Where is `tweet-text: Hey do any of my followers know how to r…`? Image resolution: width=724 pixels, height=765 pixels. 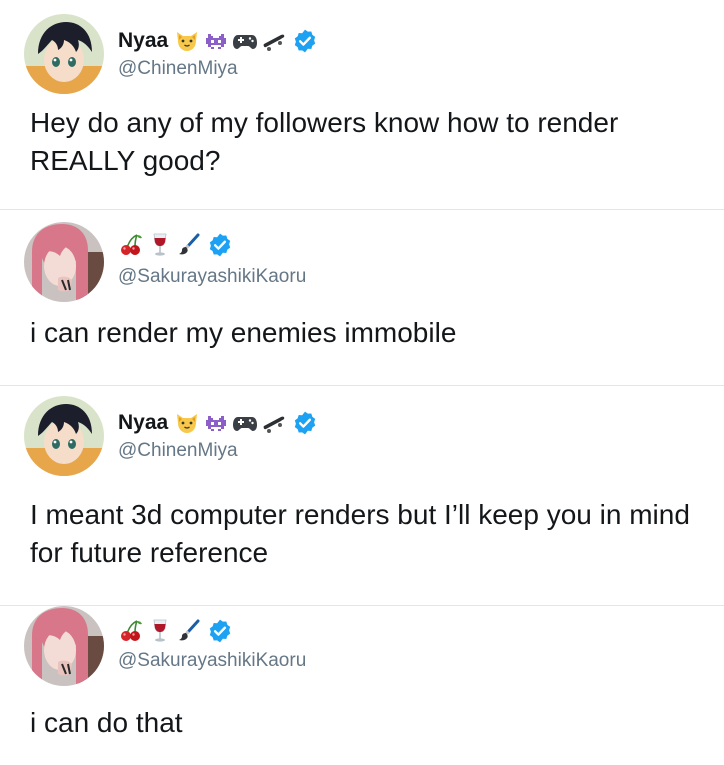
tweet-text: Hey do any of my followers know how to r… is located at coordinates (324, 141).